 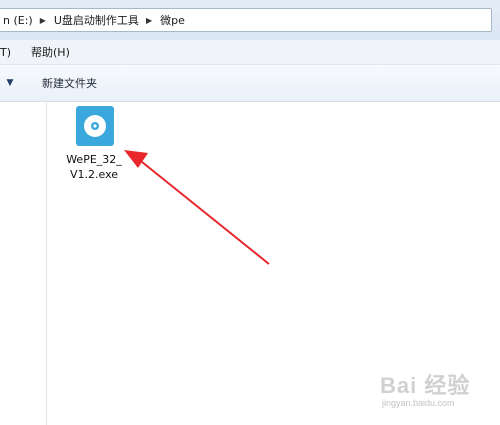 What do you see at coordinates (425, 385) in the screenshot?
I see `watermark-logo: Bai 经验` at bounding box center [425, 385].